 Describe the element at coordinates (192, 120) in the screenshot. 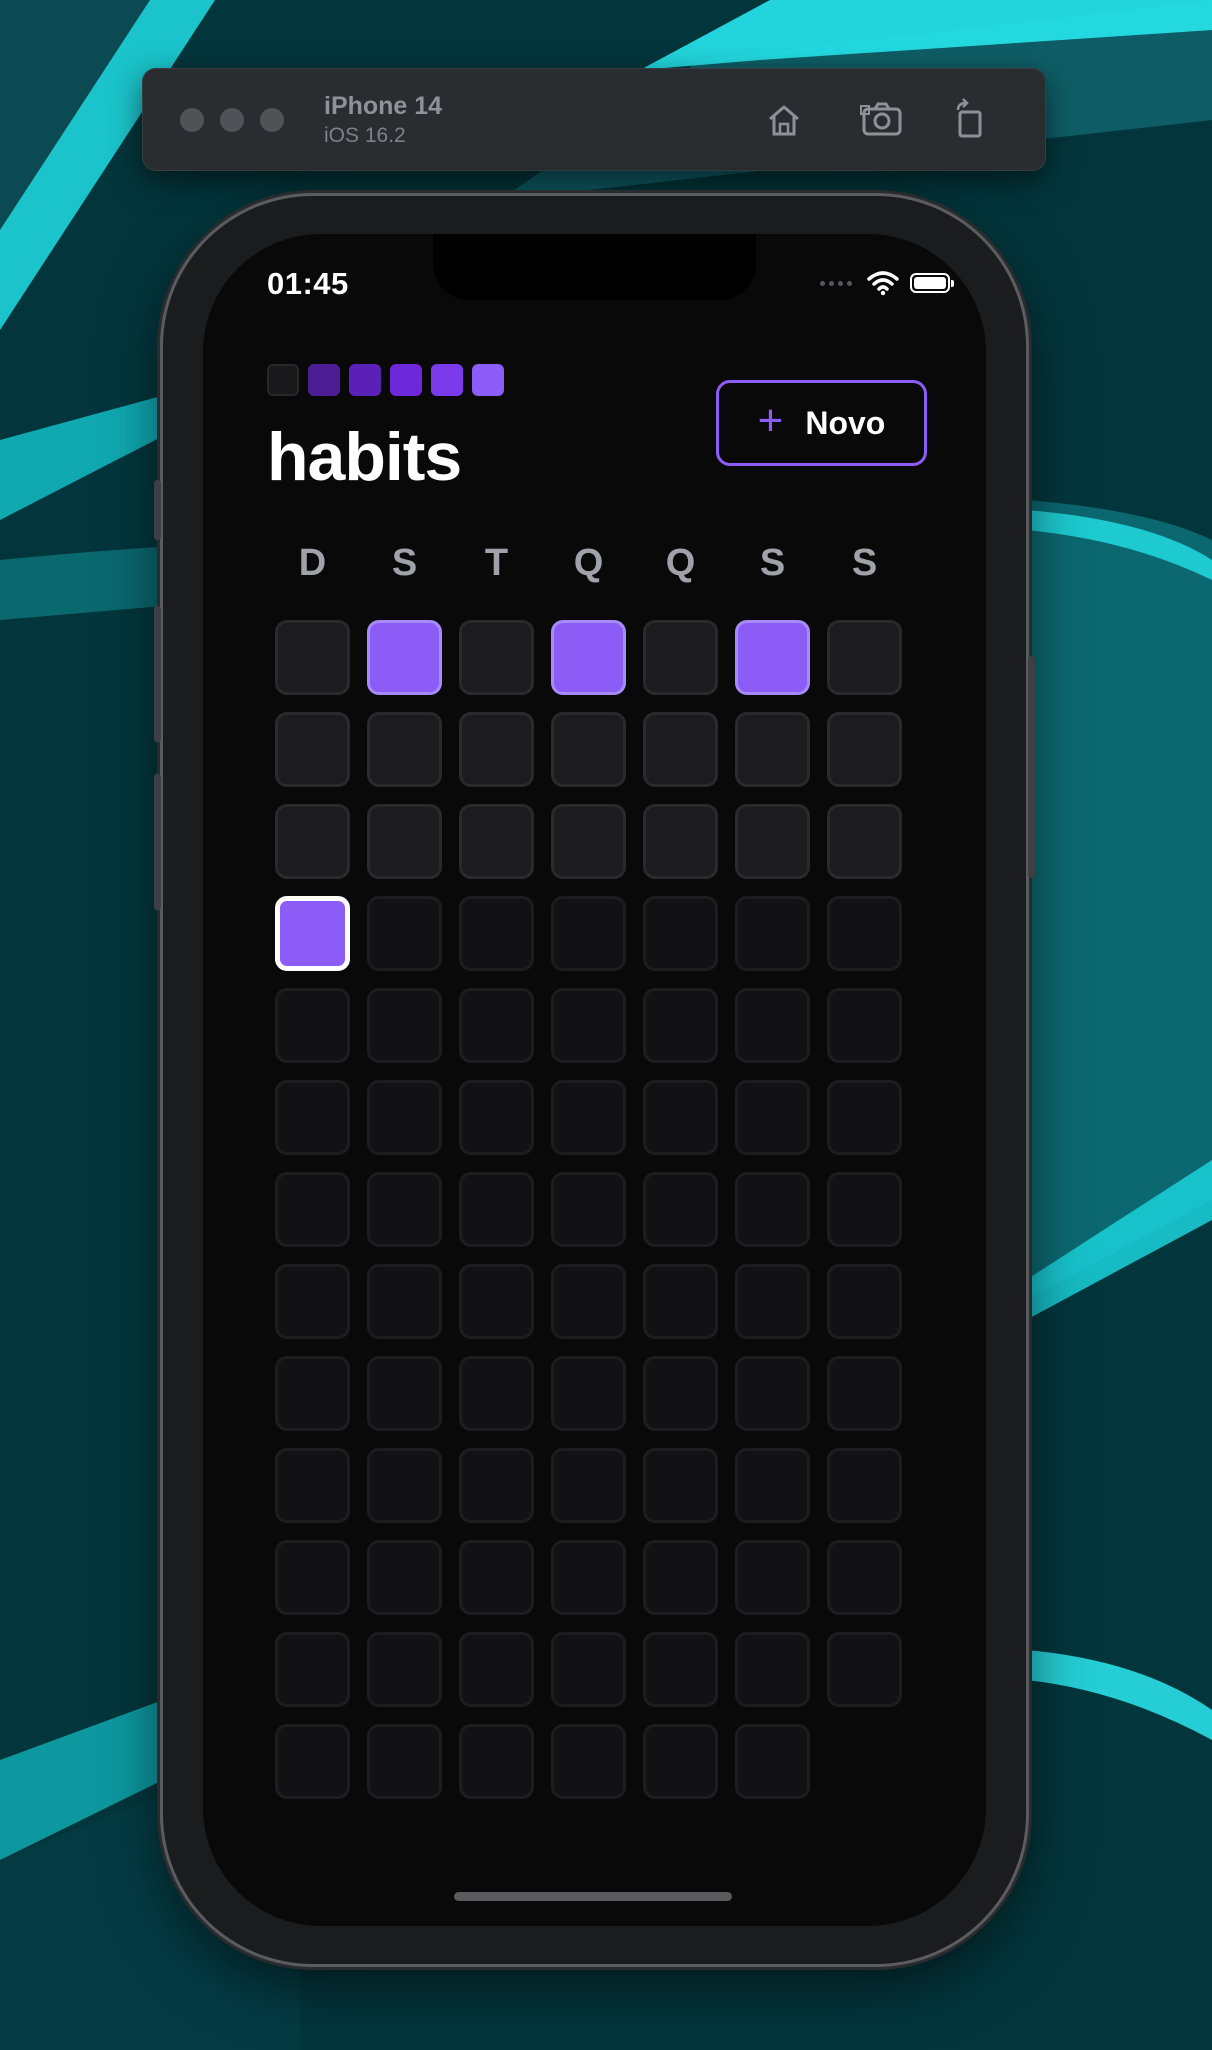

I see `window-close-button` at that location.